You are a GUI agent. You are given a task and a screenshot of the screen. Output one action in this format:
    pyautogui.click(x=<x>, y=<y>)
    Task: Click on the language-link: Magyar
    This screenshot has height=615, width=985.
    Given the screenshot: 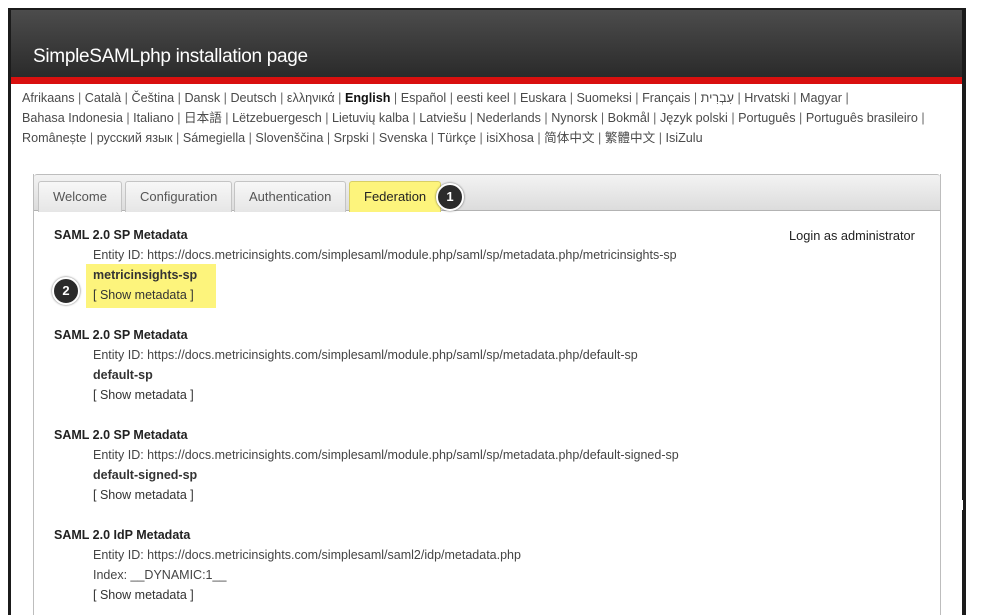 What is the action you would take?
    pyautogui.click(x=821, y=98)
    